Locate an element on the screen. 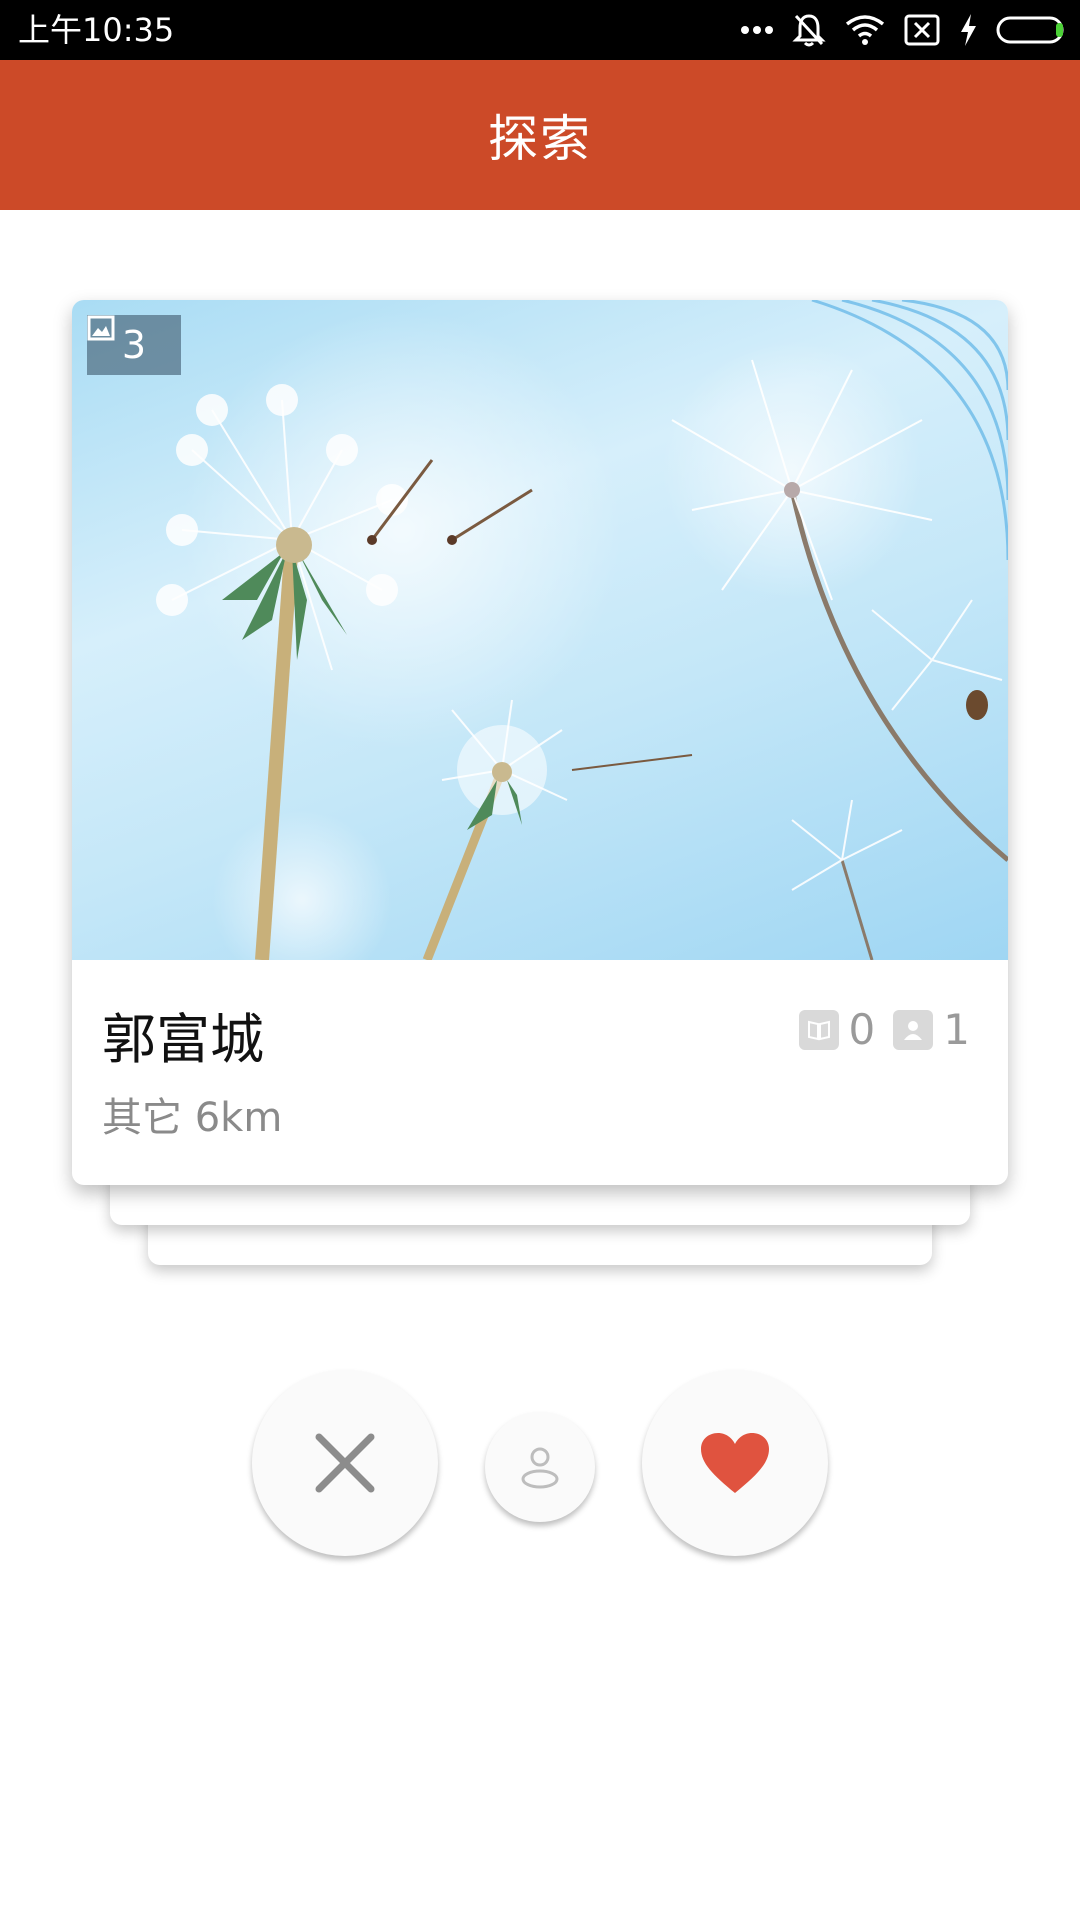  like-button is located at coordinates (735, 1463).